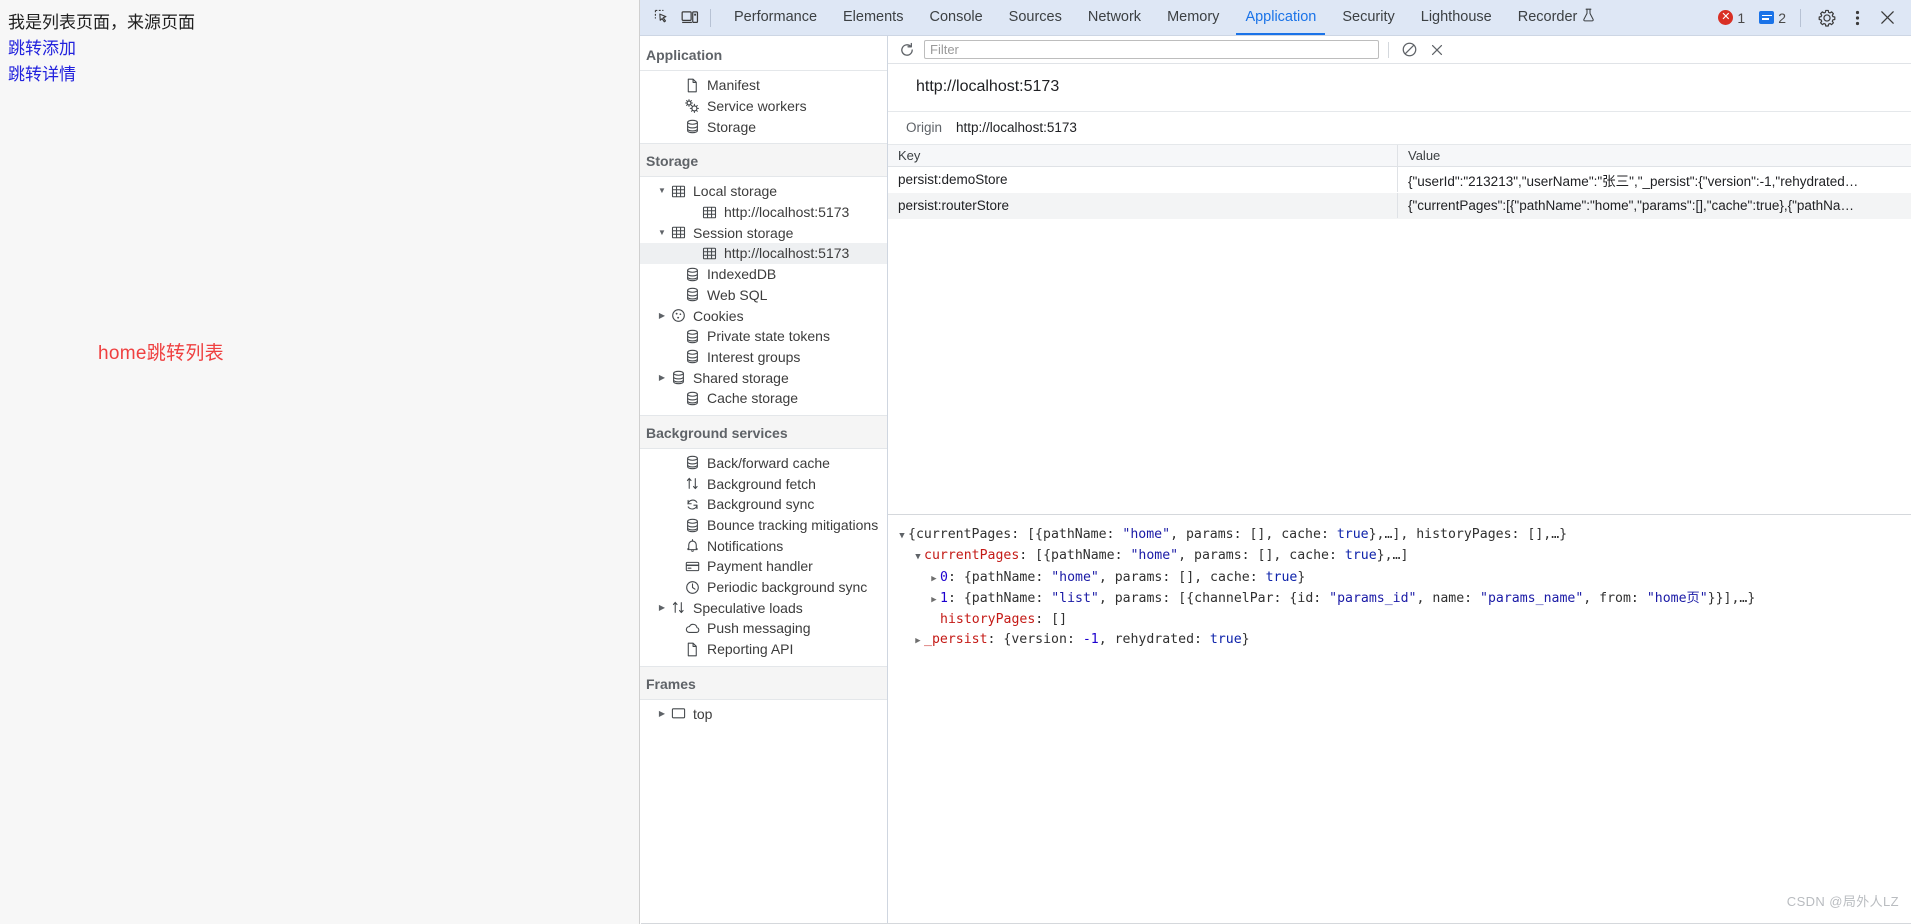 This screenshot has height=924, width=1911. What do you see at coordinates (1409, 50) in the screenshot?
I see `clear-all-icon` at bounding box center [1409, 50].